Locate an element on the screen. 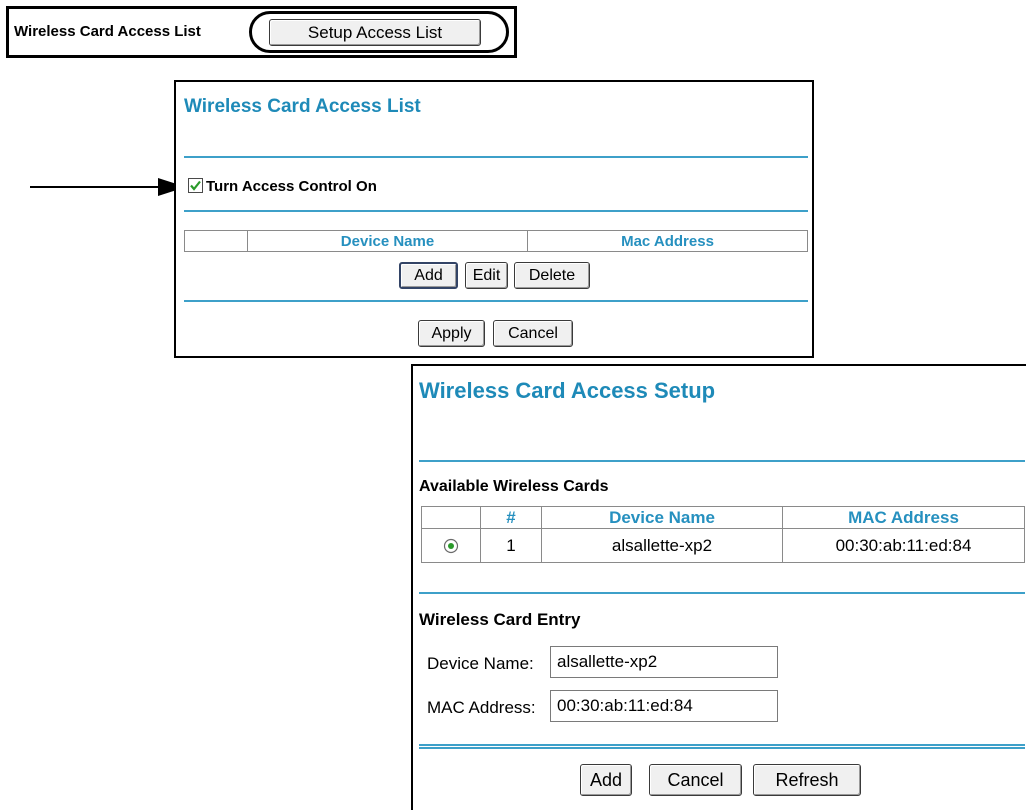 The width and height of the screenshot is (1026, 810). checkmark-icon is located at coordinates (195, 185).